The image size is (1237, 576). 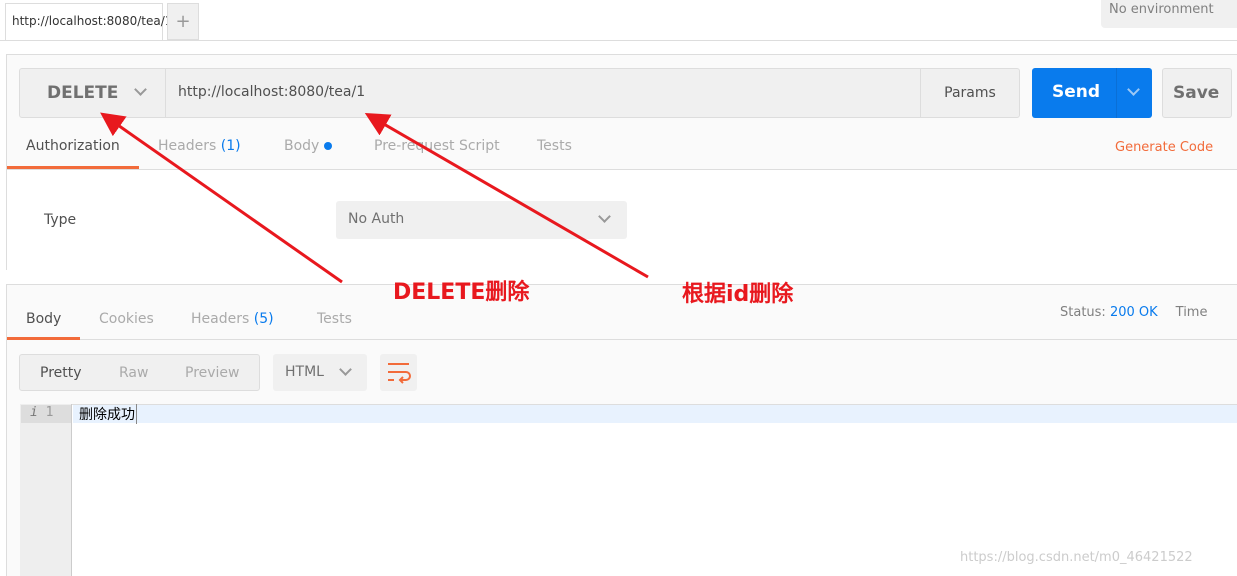 What do you see at coordinates (461, 292) in the screenshot?
I see `annotation-method: DELETE删除` at bounding box center [461, 292].